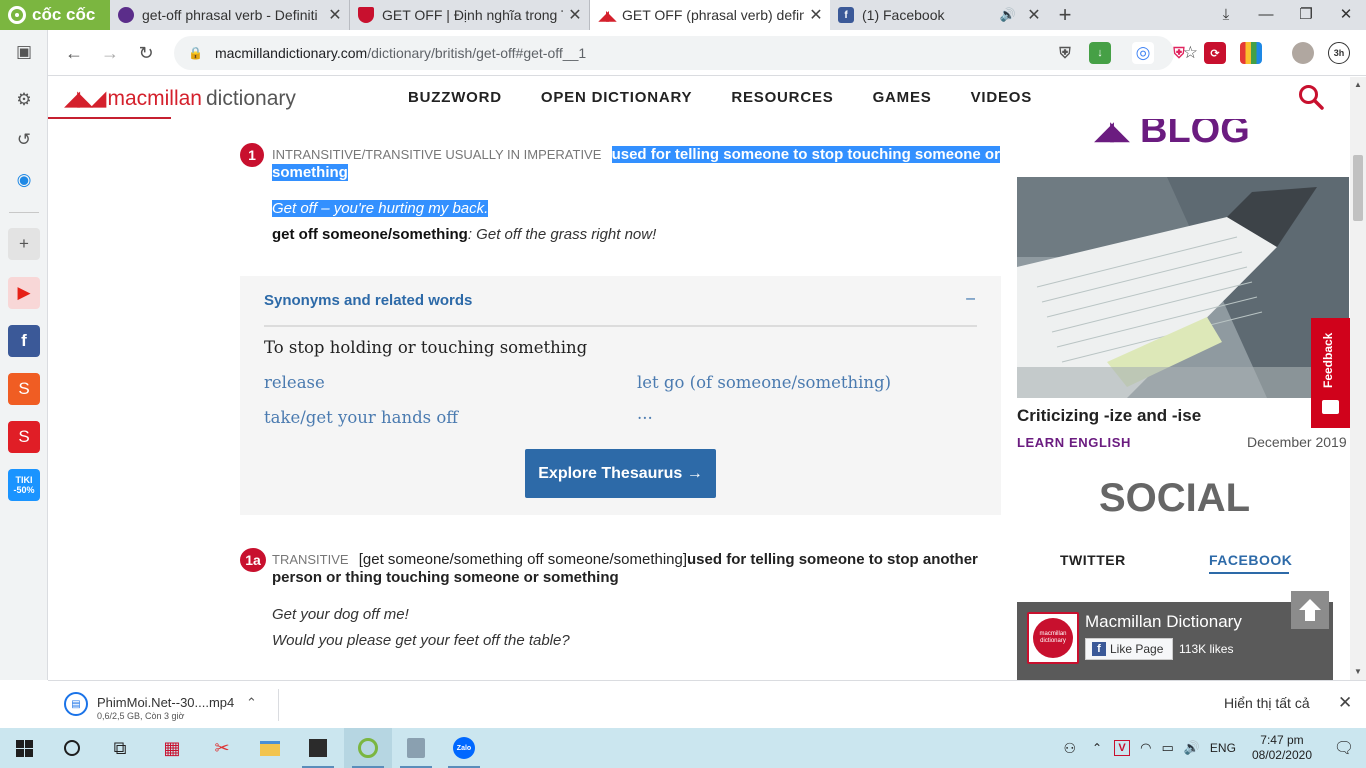 This screenshot has height=768, width=1366. I want to click on tab-facebook-feed: FACEBOOK, so click(1250, 560).